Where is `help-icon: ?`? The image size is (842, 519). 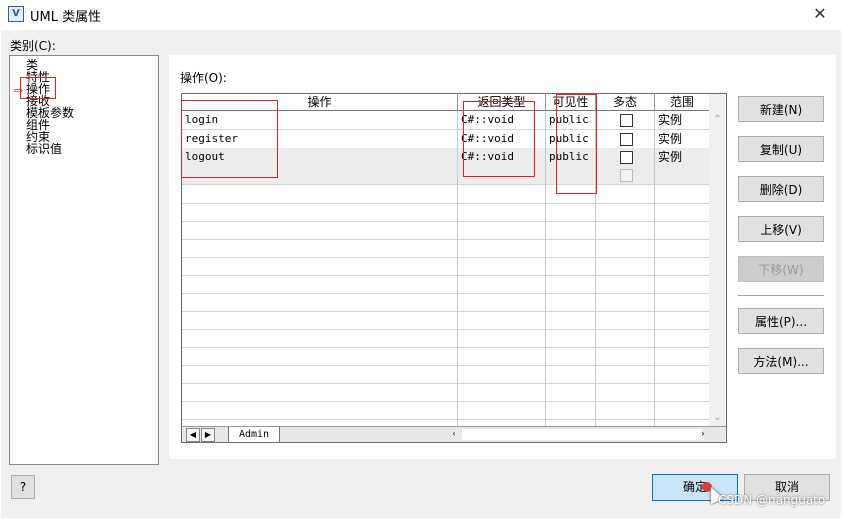
help-icon: ? is located at coordinates (23, 487).